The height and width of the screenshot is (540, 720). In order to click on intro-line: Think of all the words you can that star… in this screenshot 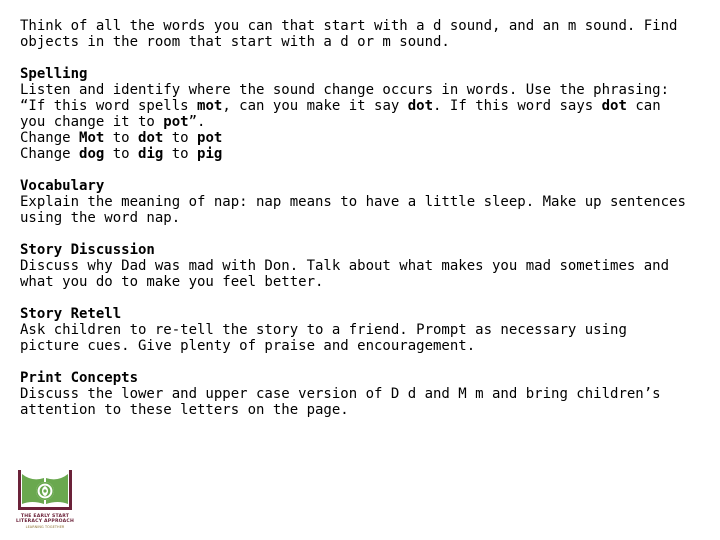, I will do `click(349, 26)`.